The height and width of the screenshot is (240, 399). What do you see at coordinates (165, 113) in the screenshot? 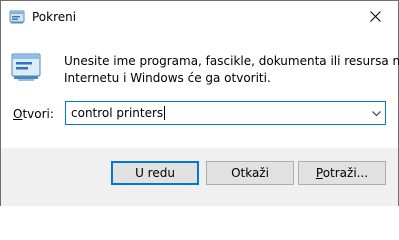
I see `text-caret` at bounding box center [165, 113].